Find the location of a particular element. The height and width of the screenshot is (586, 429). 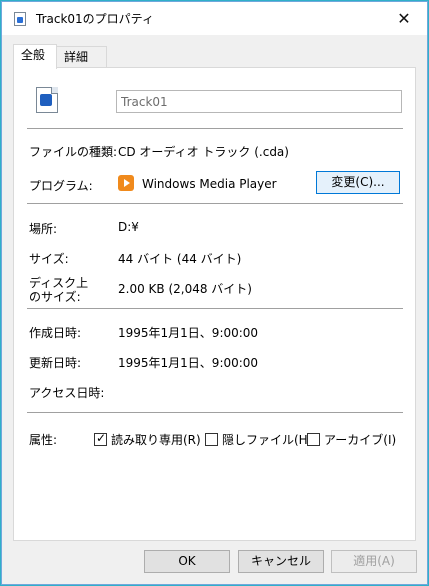

checkmark-icon: ✓ is located at coordinates (101, 438).